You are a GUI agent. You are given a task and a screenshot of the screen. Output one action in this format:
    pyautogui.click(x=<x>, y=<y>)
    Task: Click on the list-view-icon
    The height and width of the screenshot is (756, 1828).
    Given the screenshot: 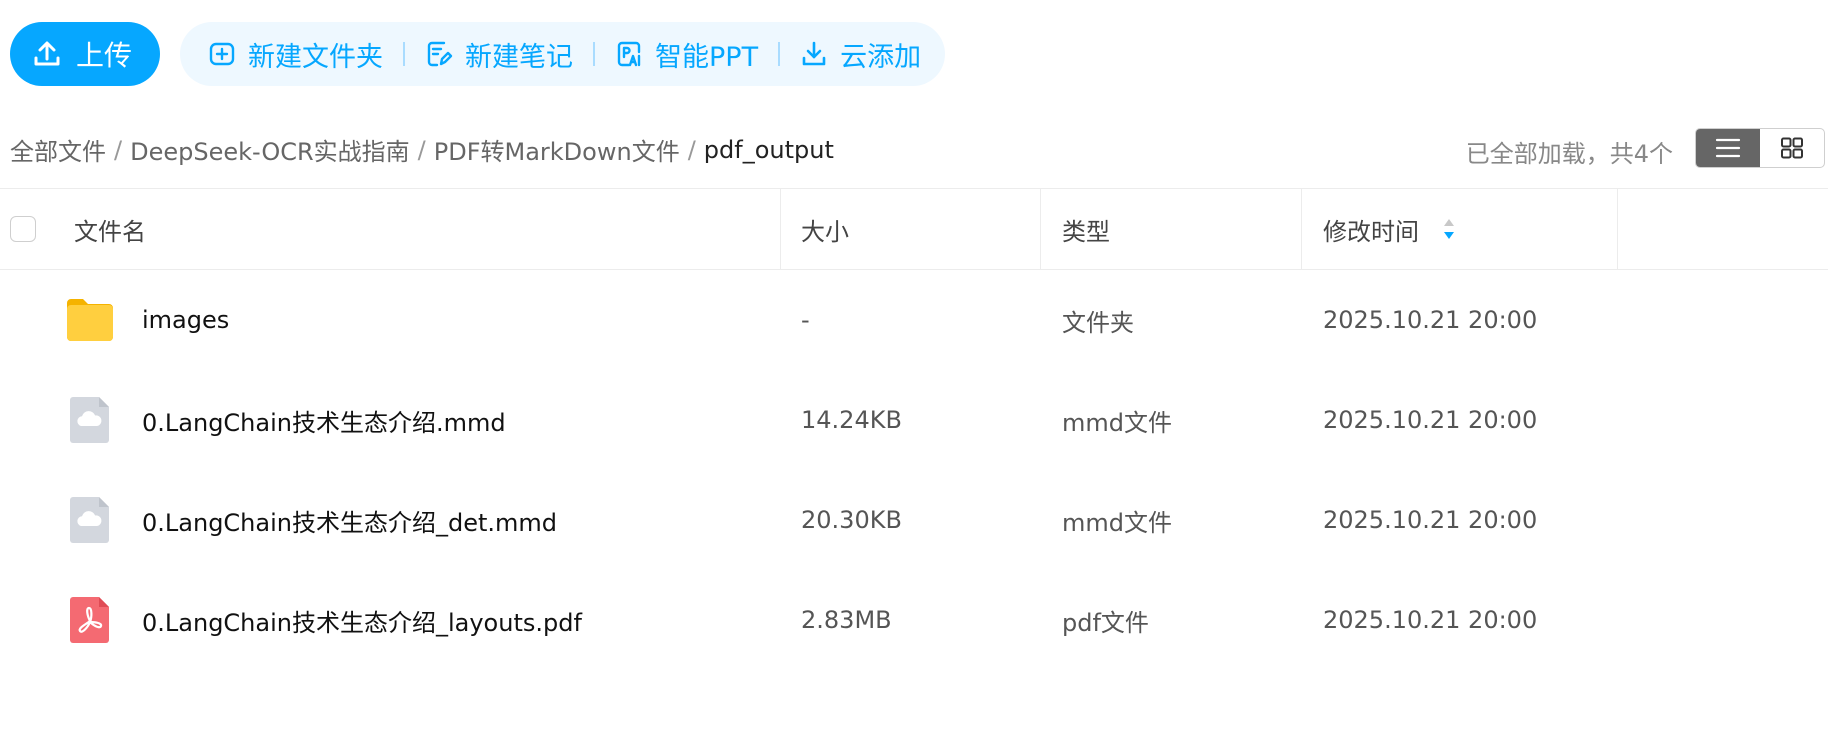 What is the action you would take?
    pyautogui.click(x=1728, y=148)
    